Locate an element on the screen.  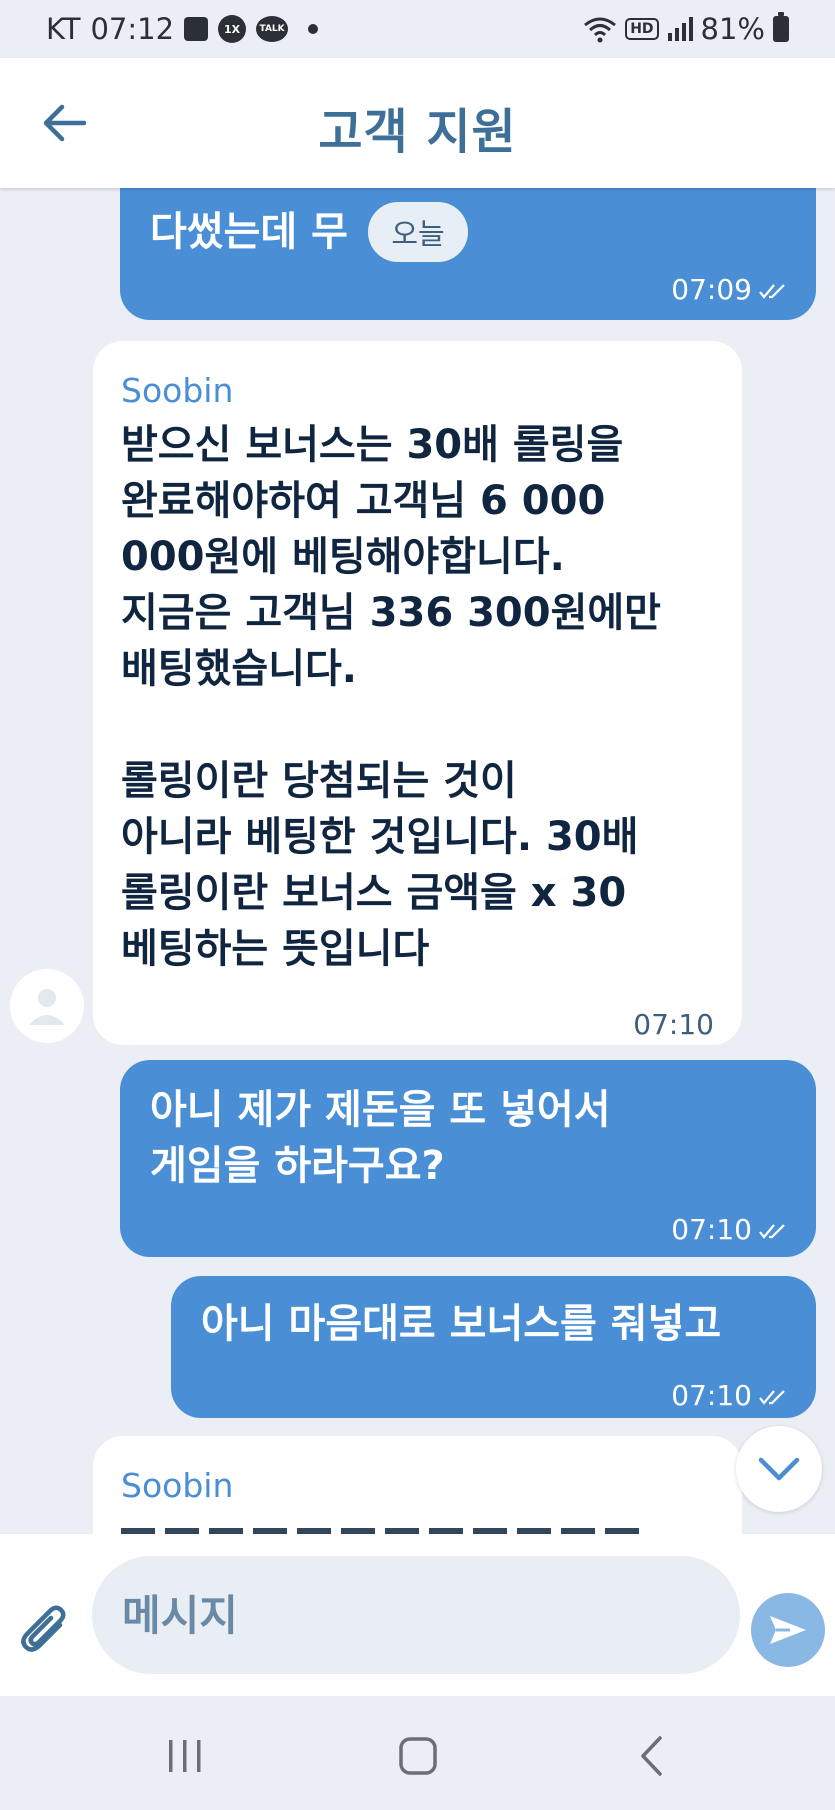
hd-voice-icon: HD is located at coordinates (642, 29).